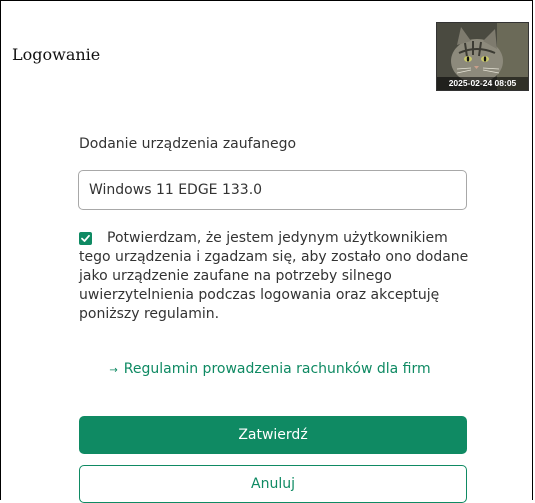 This screenshot has height=503, width=535. Describe the element at coordinates (273, 435) in the screenshot. I see `confirm-button: Zatwierdź` at that location.